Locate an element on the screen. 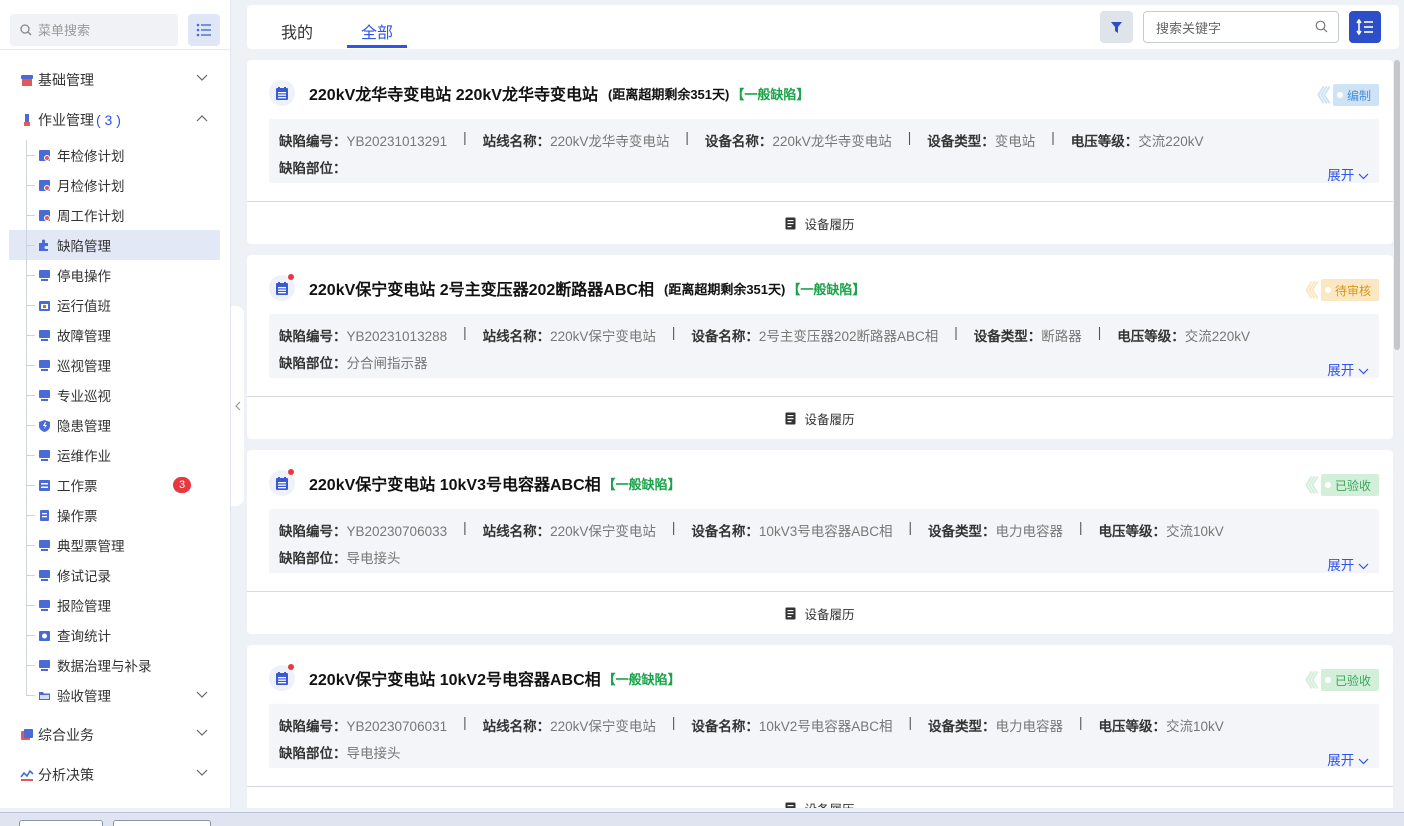  status-indicator: 〈〈〈 待审核 is located at coordinates (1337, 290).